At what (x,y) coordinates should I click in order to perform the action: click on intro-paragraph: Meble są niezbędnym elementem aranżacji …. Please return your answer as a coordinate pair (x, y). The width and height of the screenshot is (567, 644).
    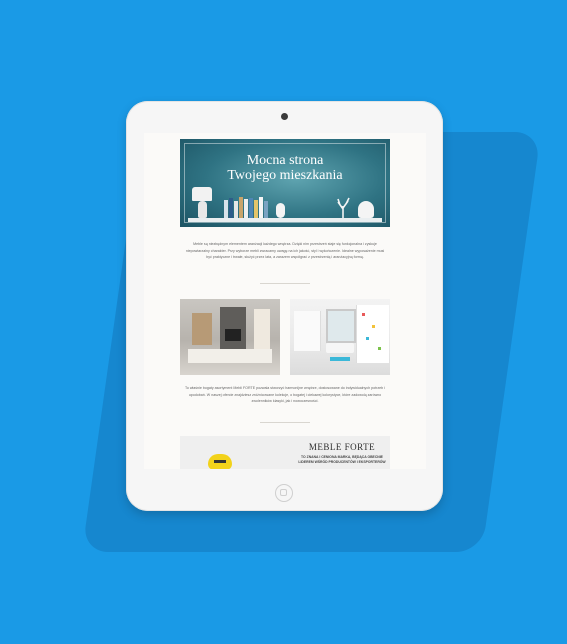
    Looking at the image, I should click on (285, 250).